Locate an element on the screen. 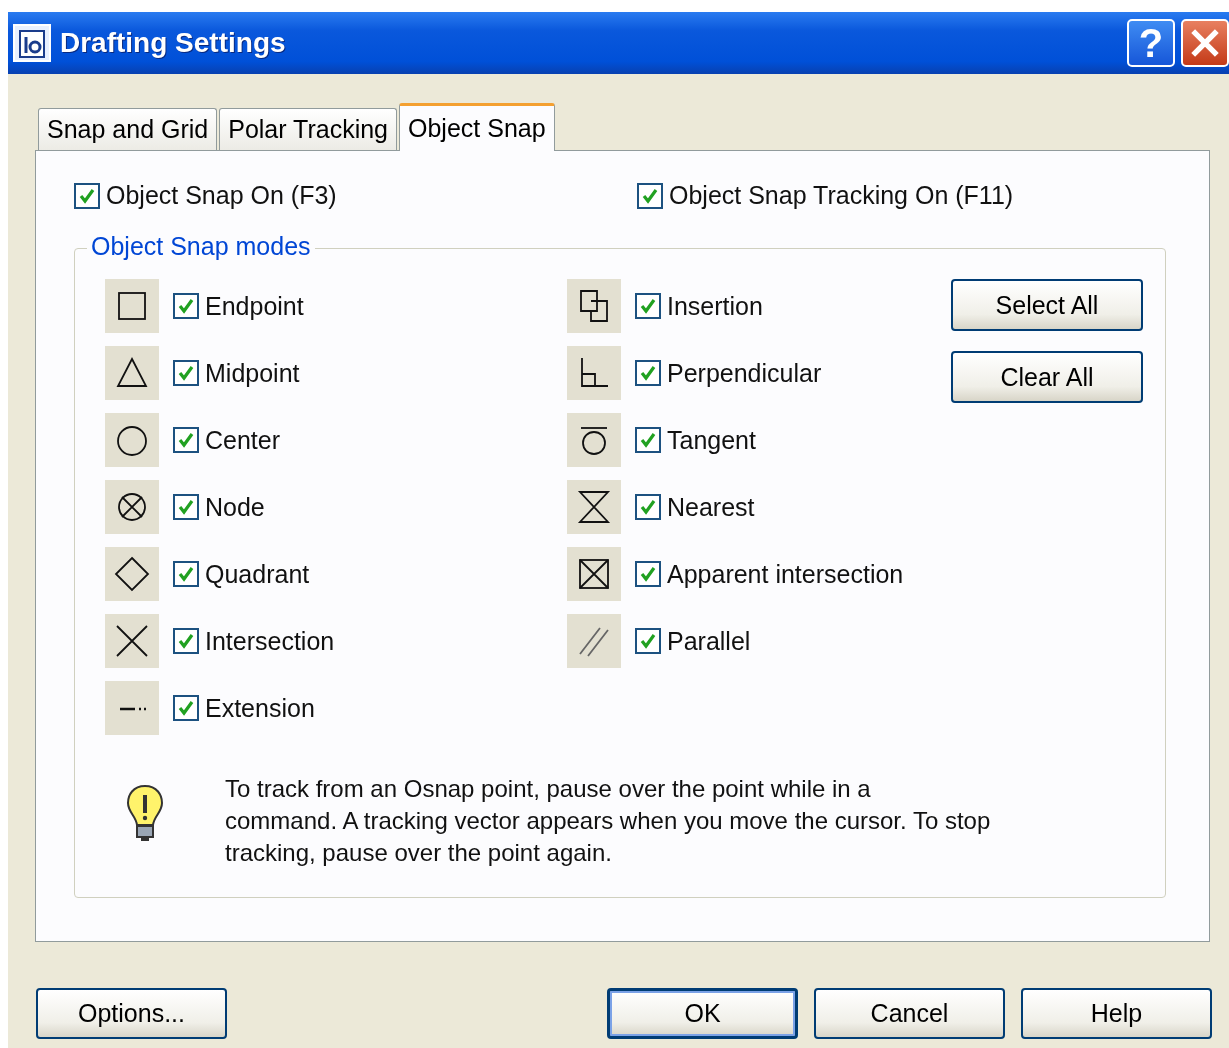 The image size is (1229, 1048). checkbox-label: Node is located at coordinates (235, 507).